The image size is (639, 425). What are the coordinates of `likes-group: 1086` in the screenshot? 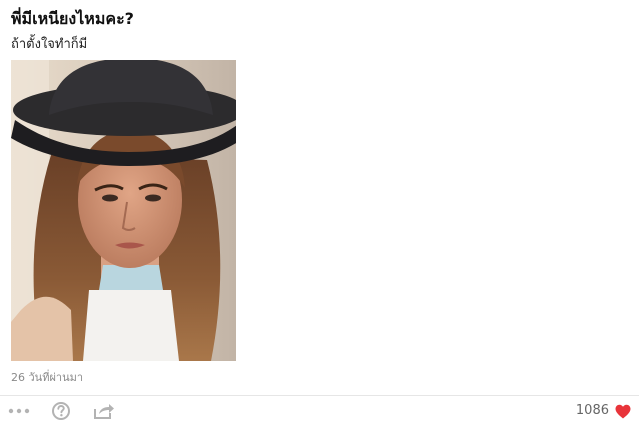 It's located at (603, 411).